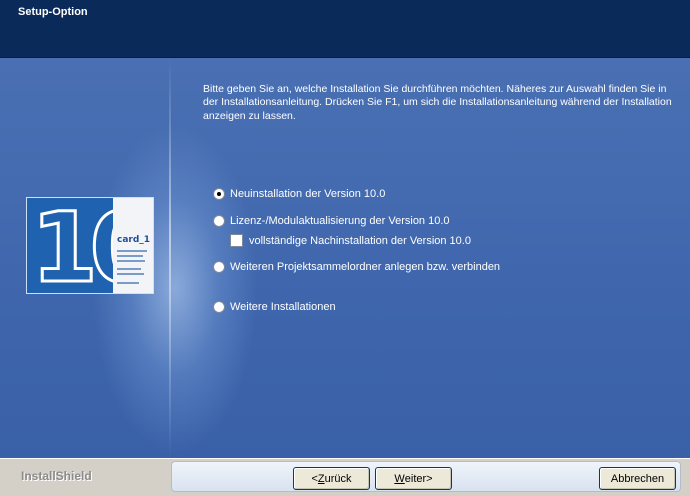  I want to click on checkbox, so click(236, 240).